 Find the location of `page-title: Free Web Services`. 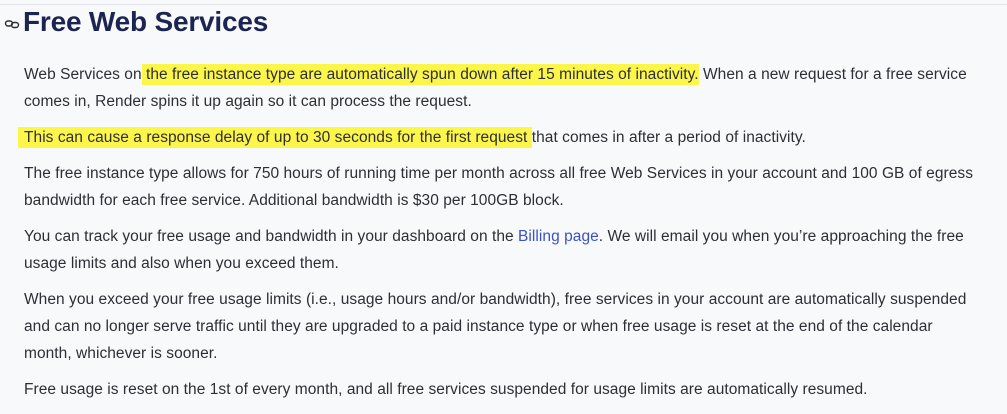

page-title: Free Web Services is located at coordinates (146, 21).